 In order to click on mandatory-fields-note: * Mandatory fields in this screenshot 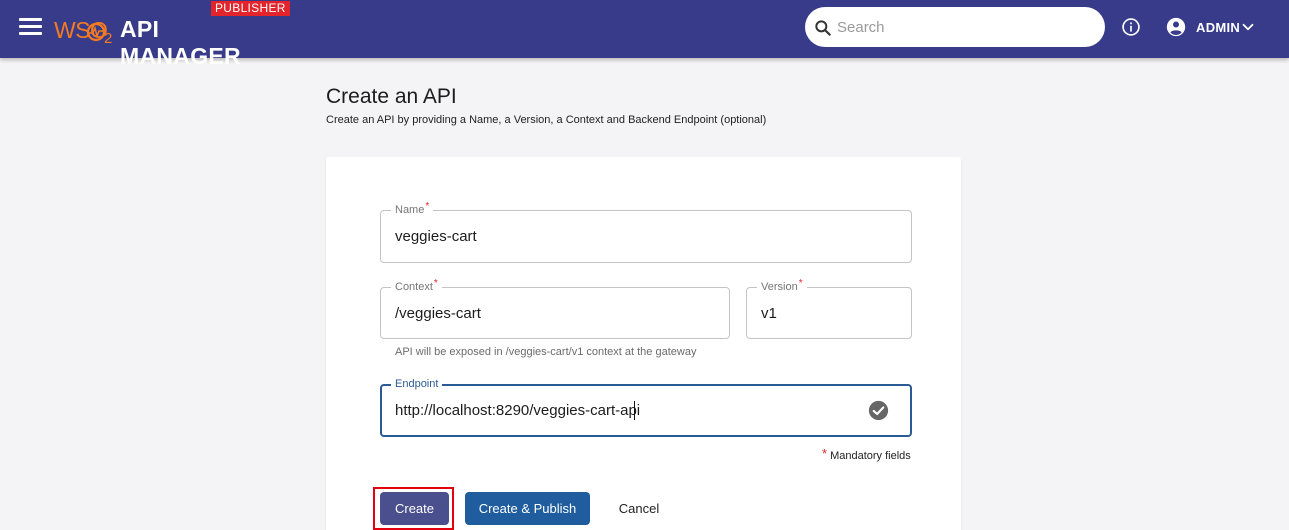, I will do `click(866, 454)`.